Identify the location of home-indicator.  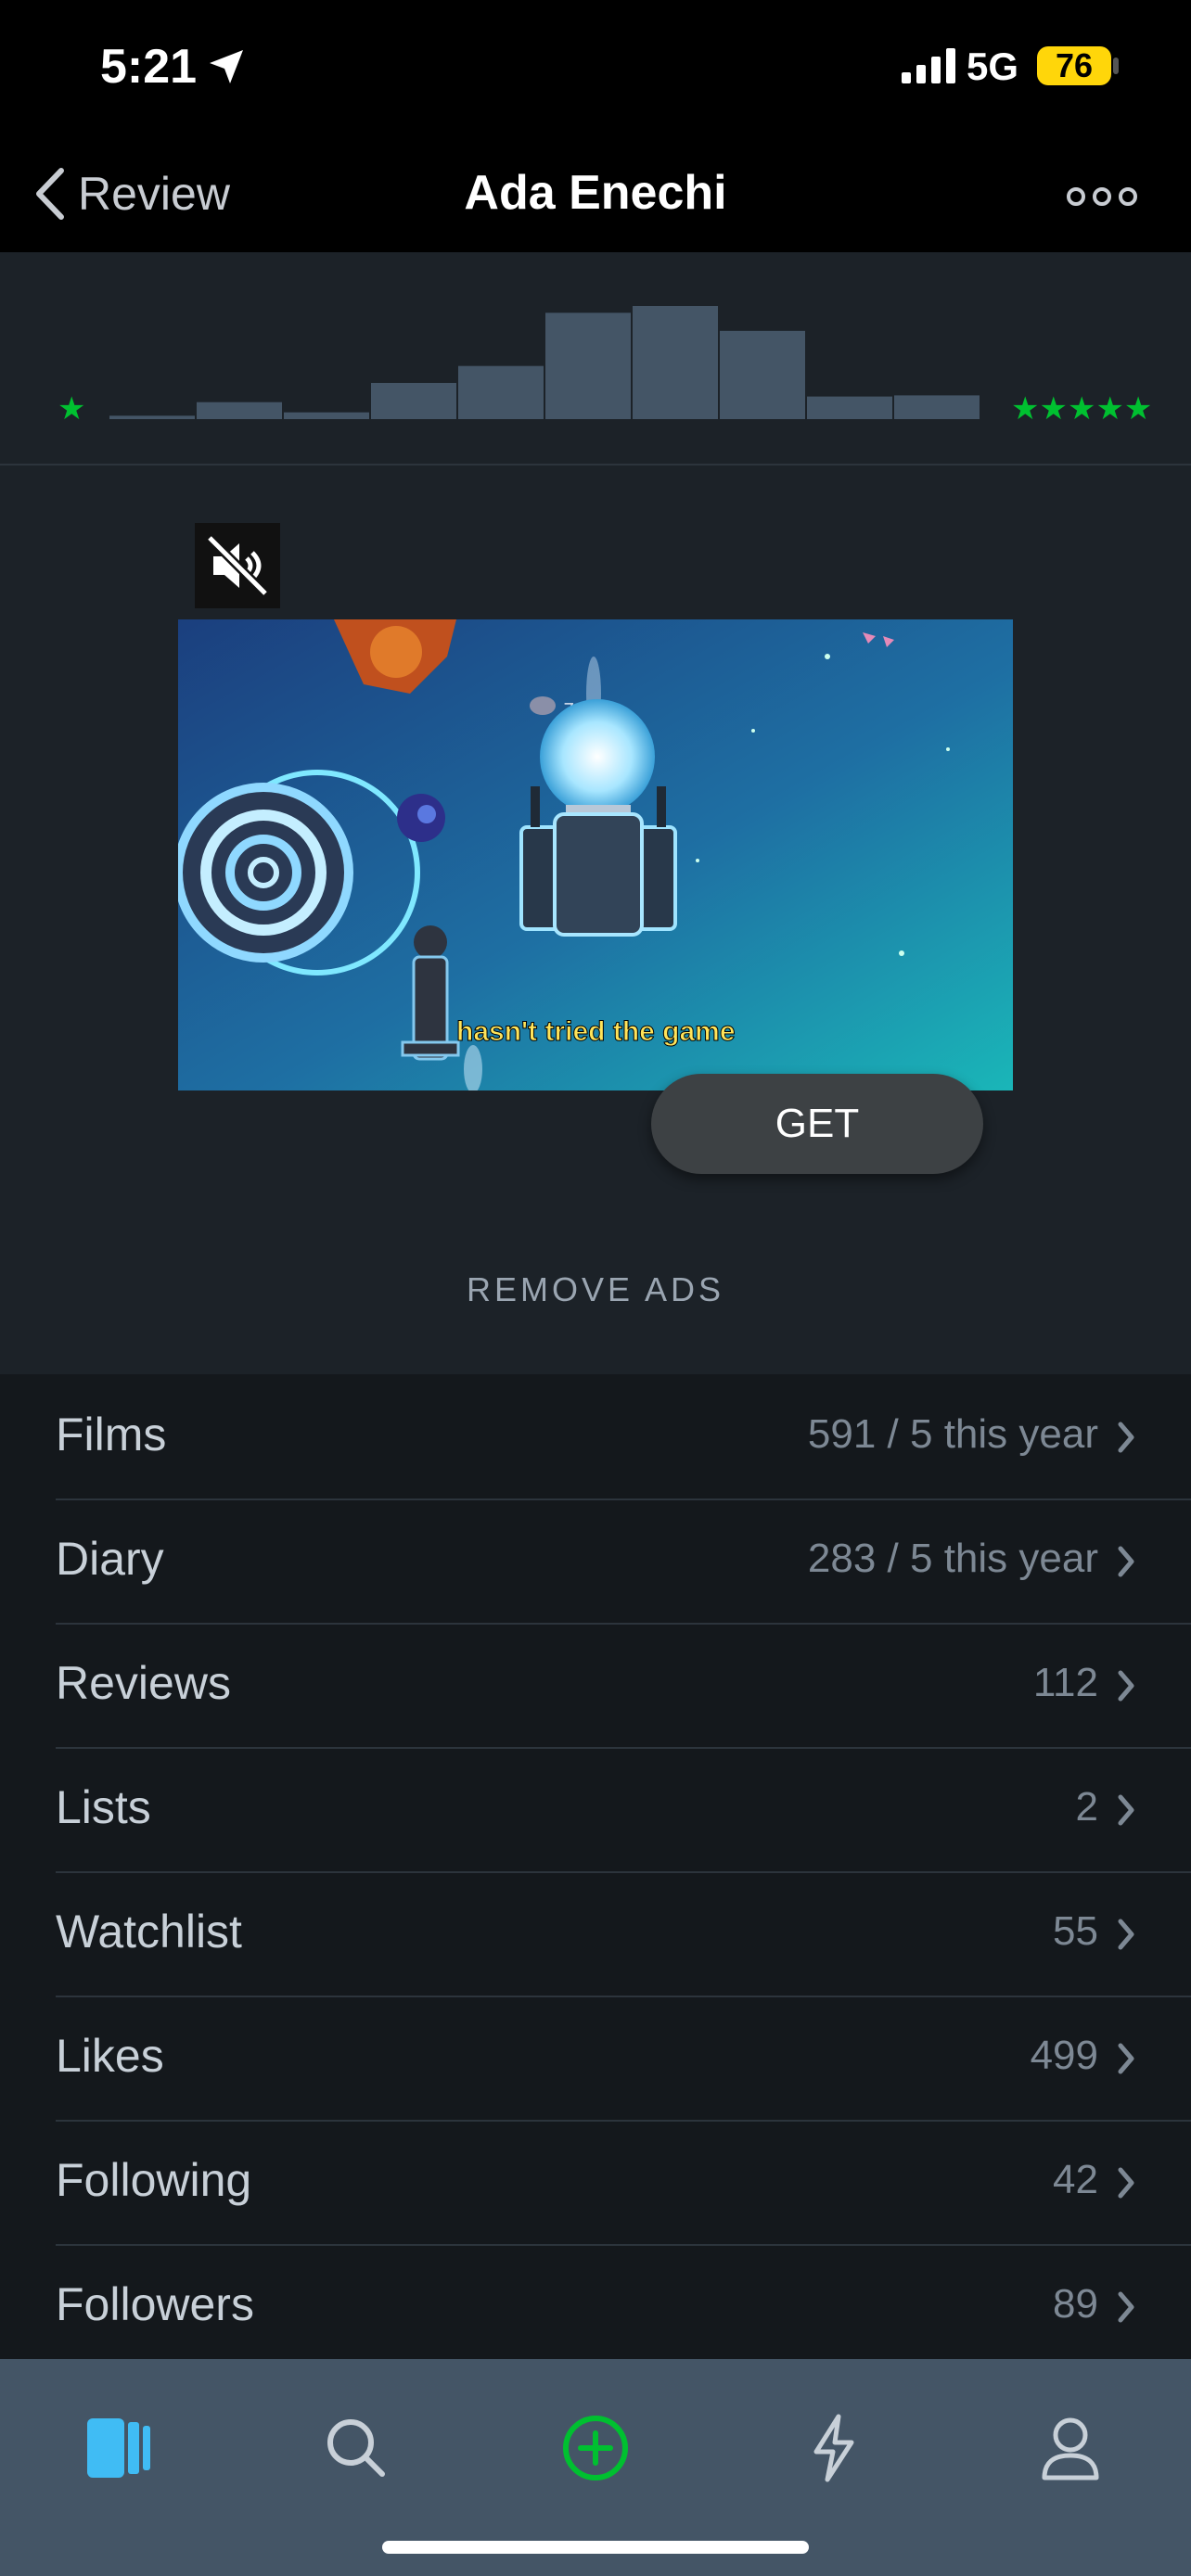
(595, 2547).